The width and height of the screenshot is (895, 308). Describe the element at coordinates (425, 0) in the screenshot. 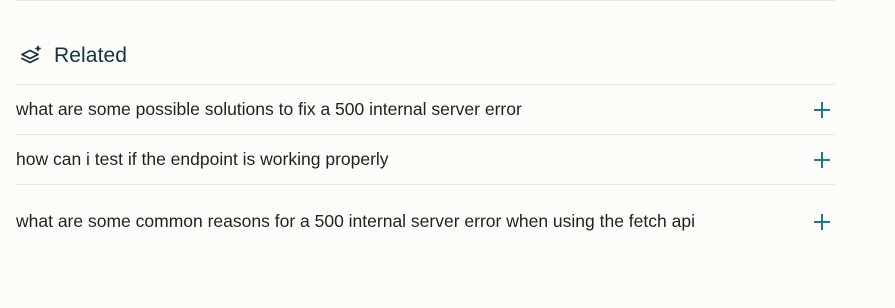

I see `divider` at that location.